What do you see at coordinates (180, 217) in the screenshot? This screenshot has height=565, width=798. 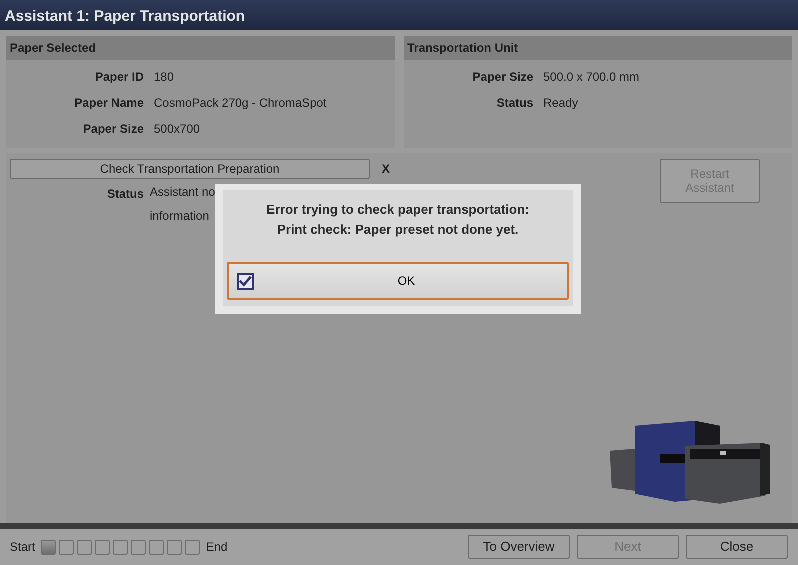 I see `status-text: information` at bounding box center [180, 217].